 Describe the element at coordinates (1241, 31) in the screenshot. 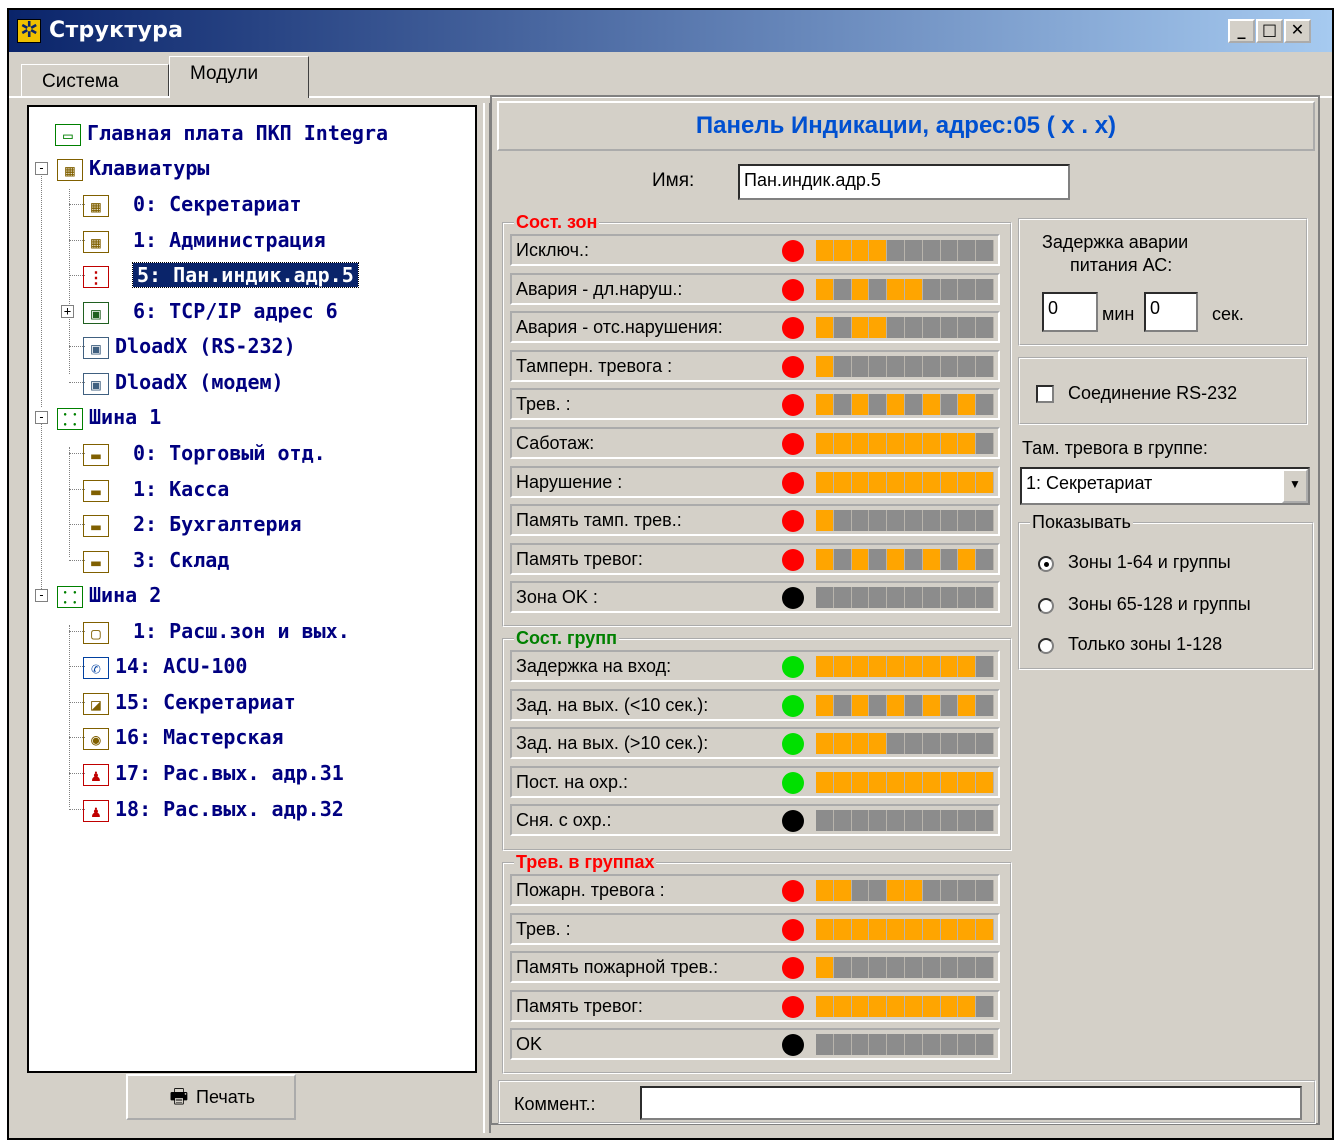

I see `minimize-button: _` at that location.